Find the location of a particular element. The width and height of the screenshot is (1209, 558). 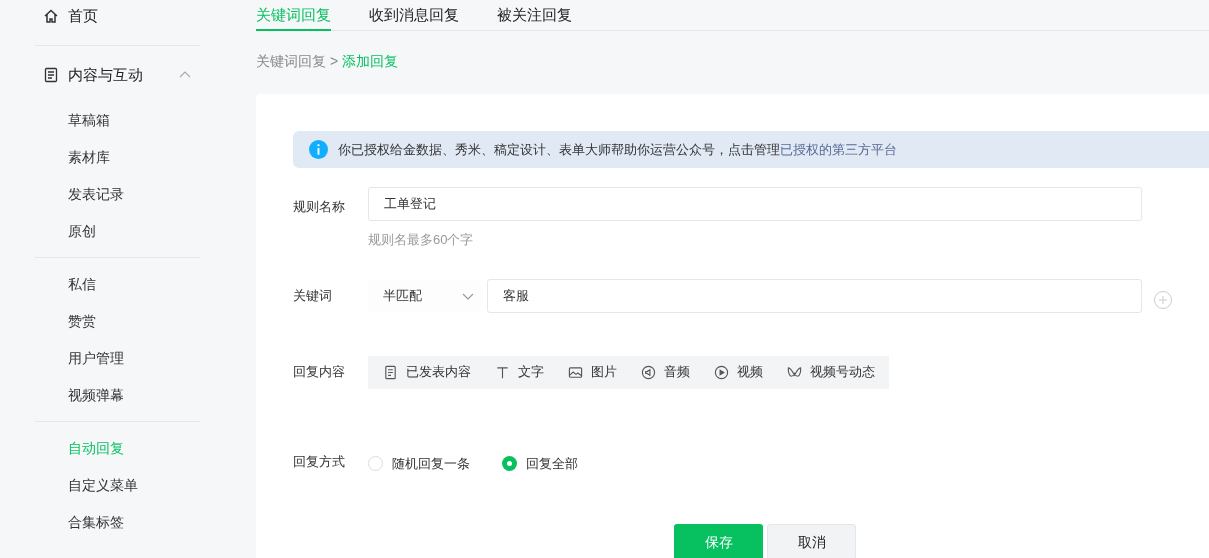

reply-type-button: 已发表内容 is located at coordinates (427, 372).